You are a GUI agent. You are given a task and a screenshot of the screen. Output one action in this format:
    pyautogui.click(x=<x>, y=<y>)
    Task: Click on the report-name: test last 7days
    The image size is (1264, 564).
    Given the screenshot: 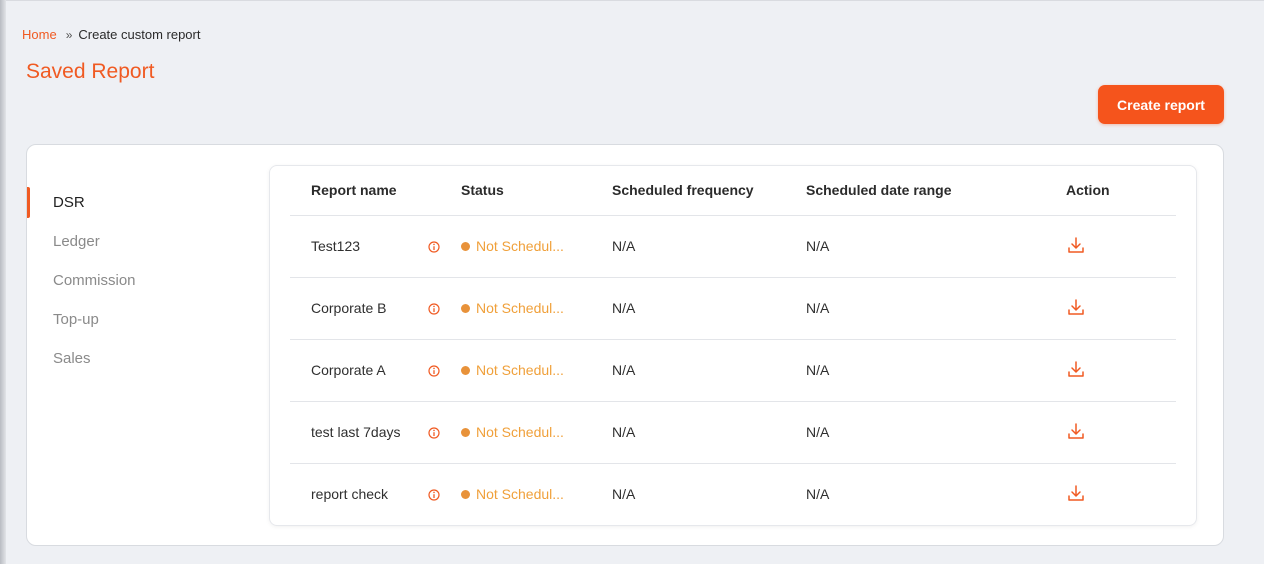 What is the action you would take?
    pyautogui.click(x=356, y=432)
    